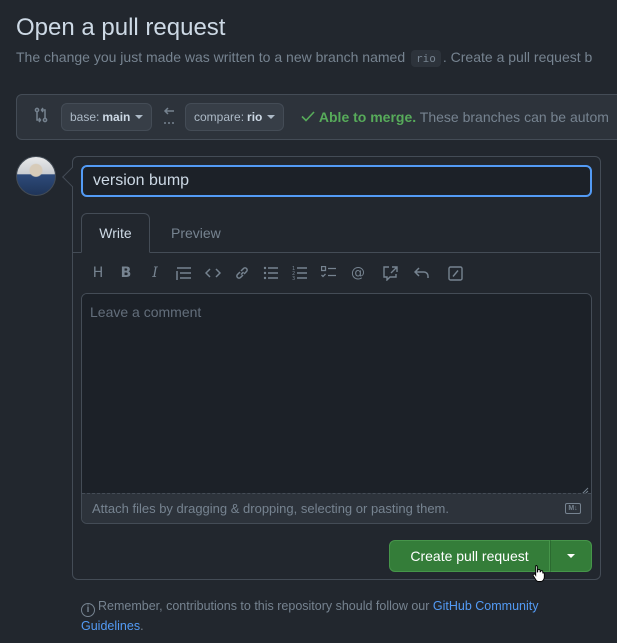 The height and width of the screenshot is (643, 617). Describe the element at coordinates (329, 273) in the screenshot. I see `task-list-icon` at that location.